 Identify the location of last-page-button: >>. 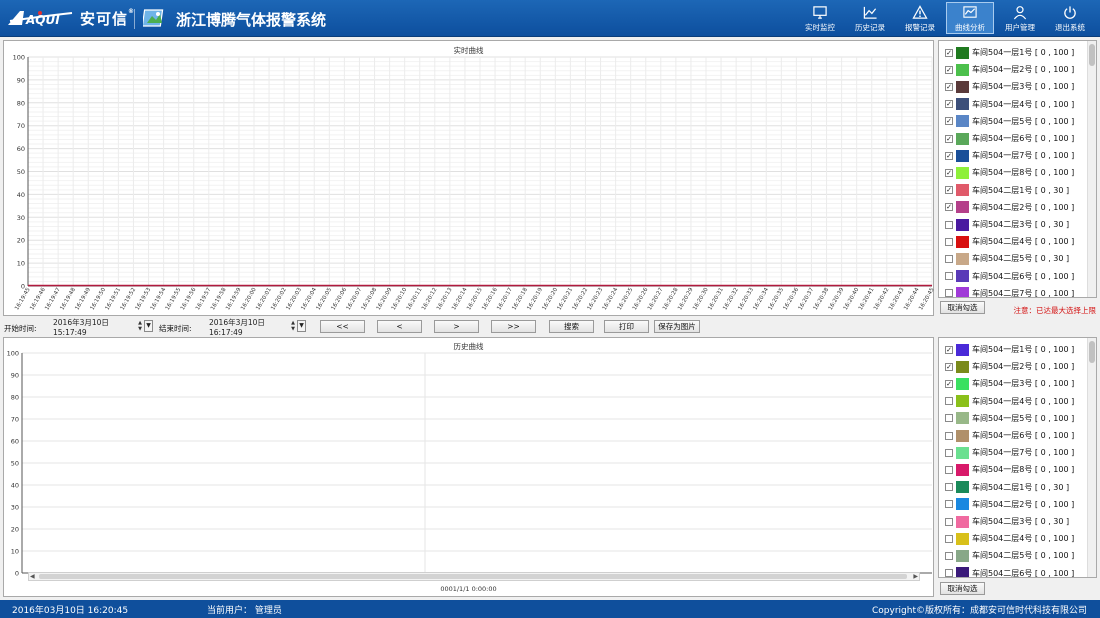
(513, 326).